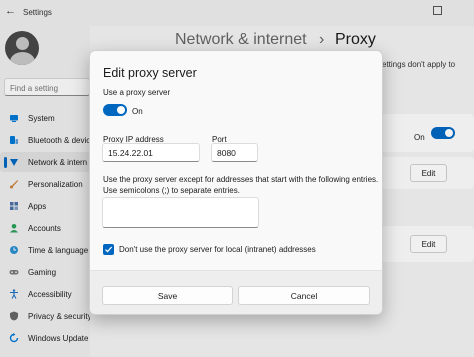 Image resolution: width=474 pixels, height=357 pixels. Describe the element at coordinates (180, 212) in the screenshot. I see `exceptions-textarea` at that location.